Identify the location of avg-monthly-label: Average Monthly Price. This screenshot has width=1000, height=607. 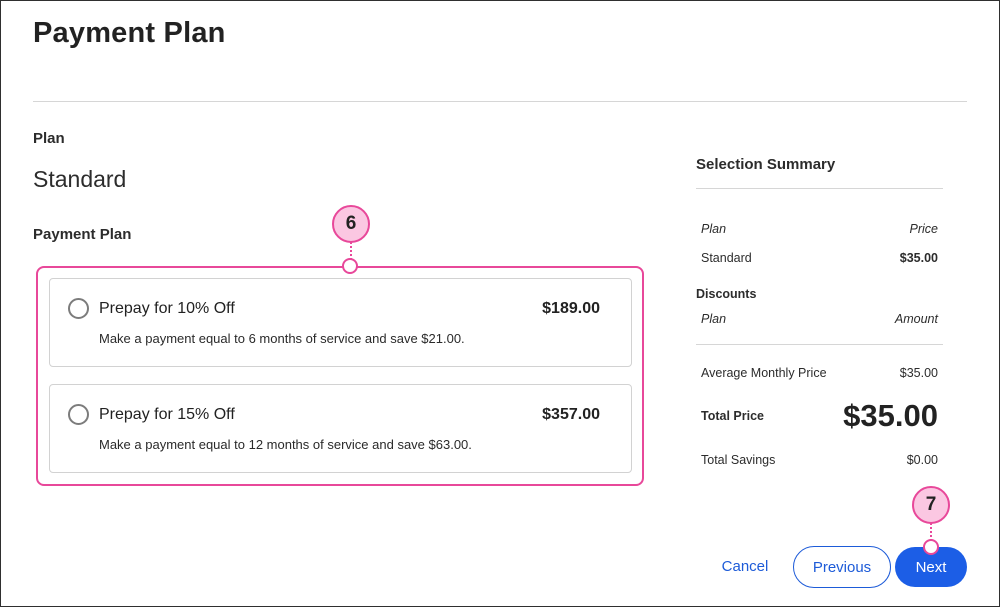
(764, 373).